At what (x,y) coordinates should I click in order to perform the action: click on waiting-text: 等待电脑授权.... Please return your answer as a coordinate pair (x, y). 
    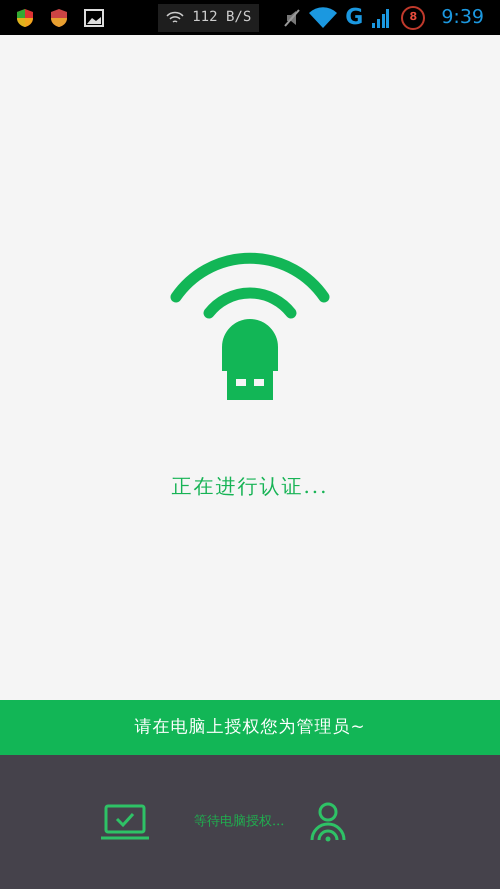
    Looking at the image, I should click on (239, 822).